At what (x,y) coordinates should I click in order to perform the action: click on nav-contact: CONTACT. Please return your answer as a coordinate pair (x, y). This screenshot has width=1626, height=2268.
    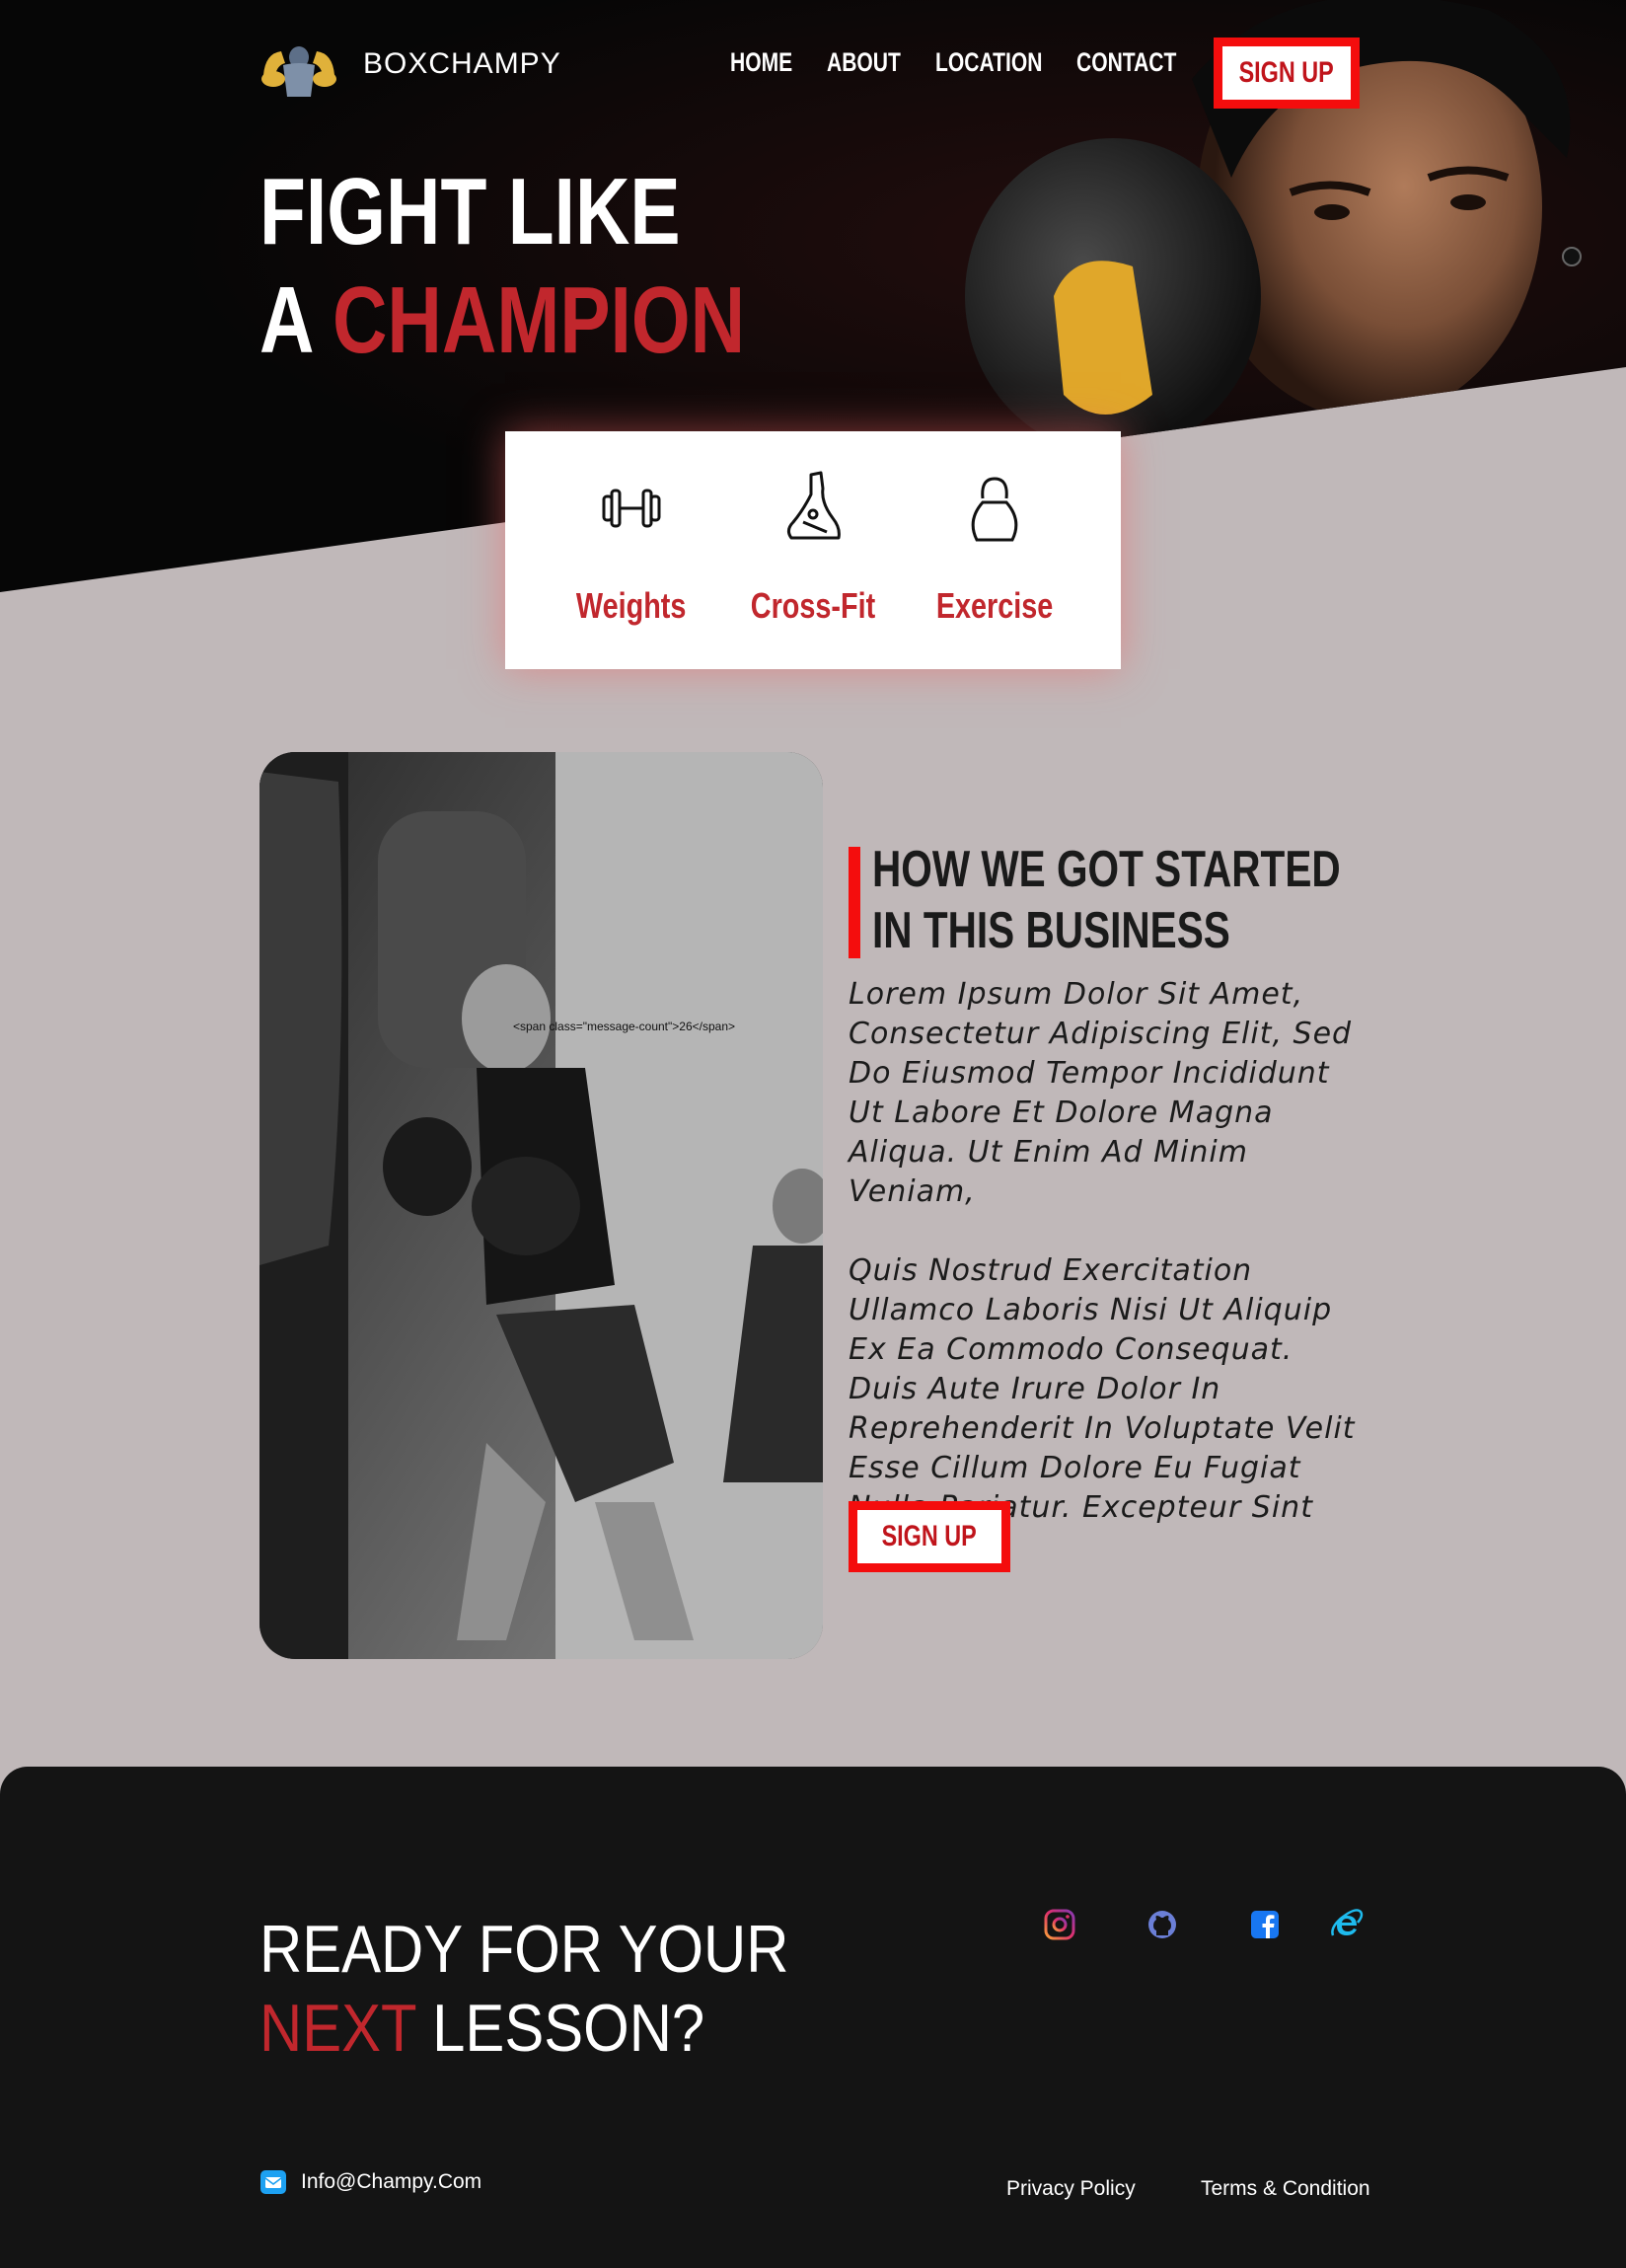
    Looking at the image, I should click on (1126, 62).